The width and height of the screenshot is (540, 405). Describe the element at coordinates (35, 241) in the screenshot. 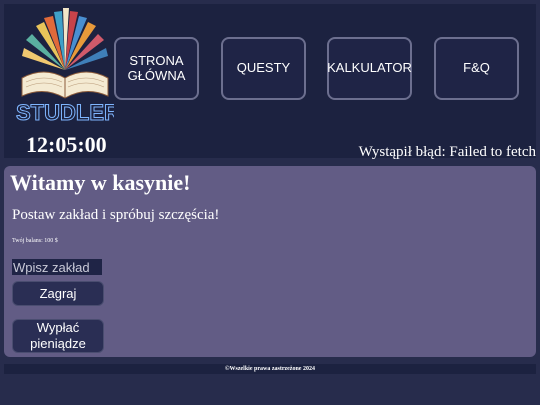

I see `balance-text: Twój balans: 100 $` at that location.